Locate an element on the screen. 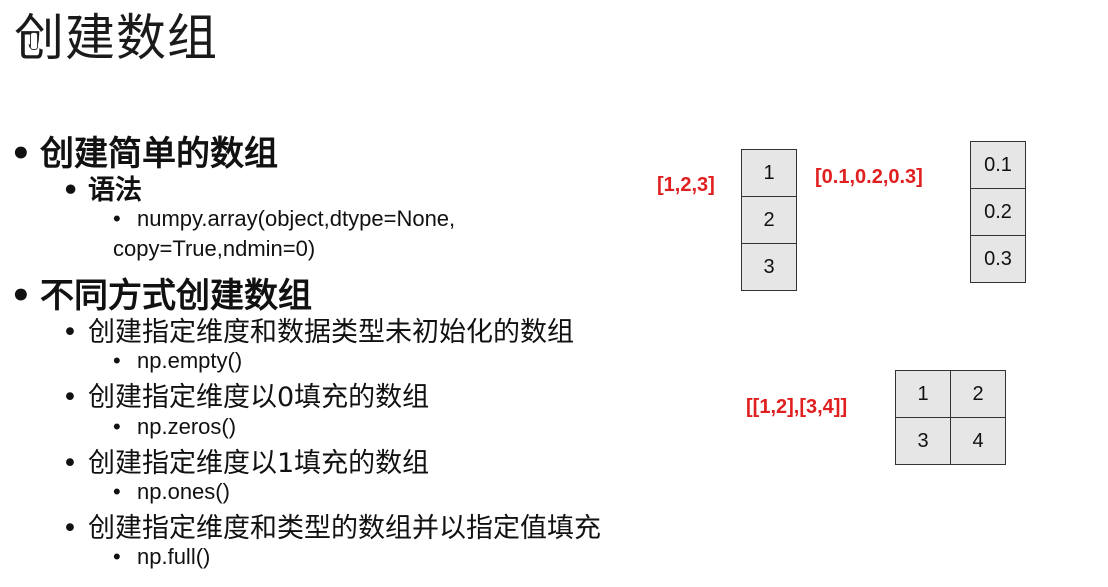 The height and width of the screenshot is (587, 1108). list-item-create-simple-array: • 创建简单的数组 is located at coordinates (144, 150).